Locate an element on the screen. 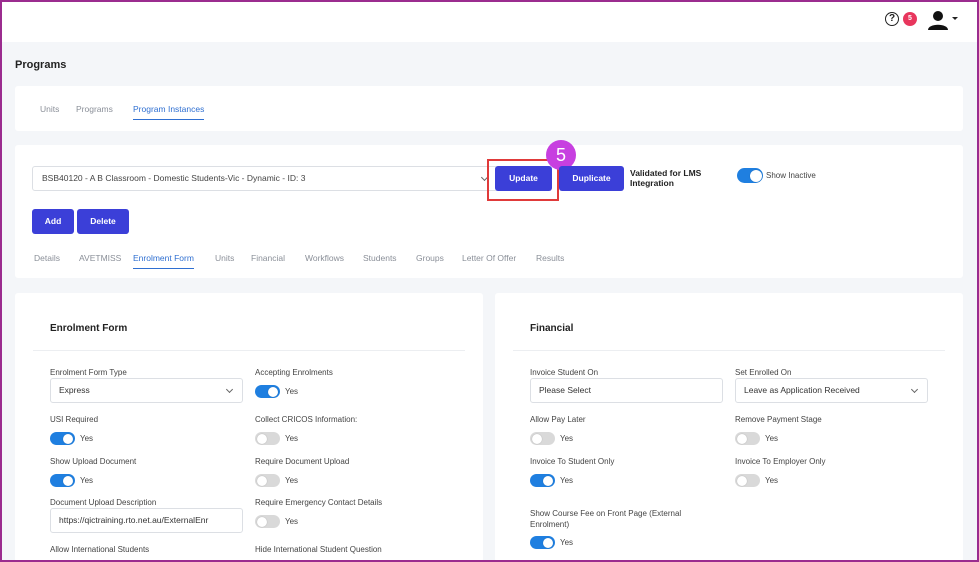 The width and height of the screenshot is (979, 562). form-type-label: Enrolment Form Type is located at coordinates (88, 372).